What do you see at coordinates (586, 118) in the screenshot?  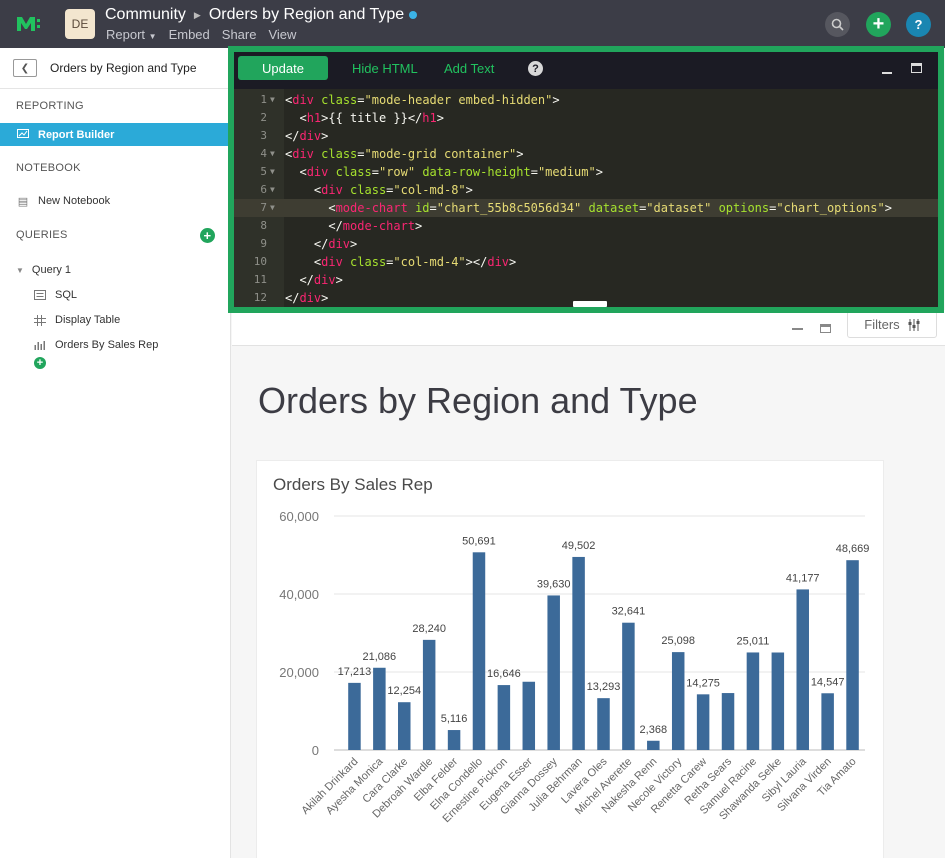 I see `code-line: 2 <h1>{{ title }}</h1>` at bounding box center [586, 118].